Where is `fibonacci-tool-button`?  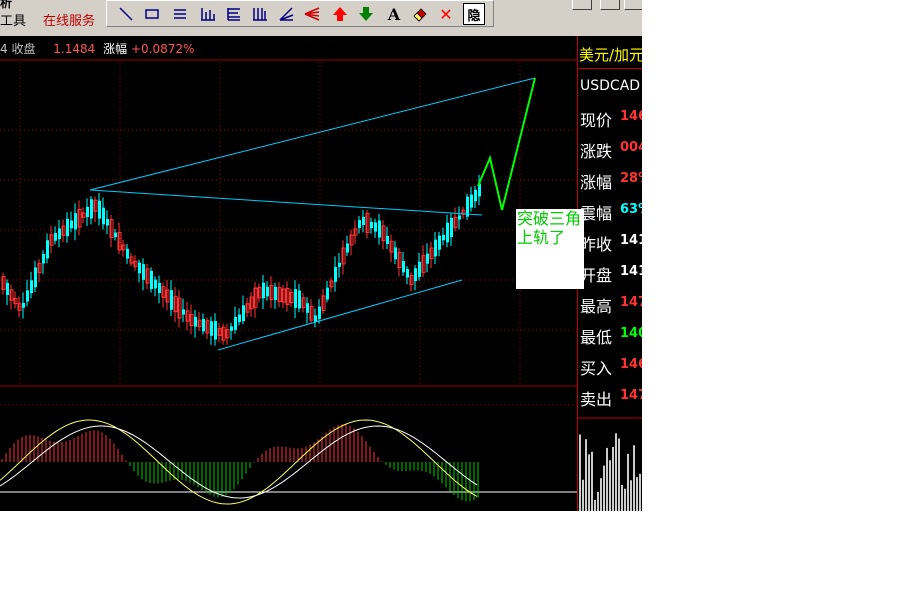 fibonacci-tool-button is located at coordinates (234, 14).